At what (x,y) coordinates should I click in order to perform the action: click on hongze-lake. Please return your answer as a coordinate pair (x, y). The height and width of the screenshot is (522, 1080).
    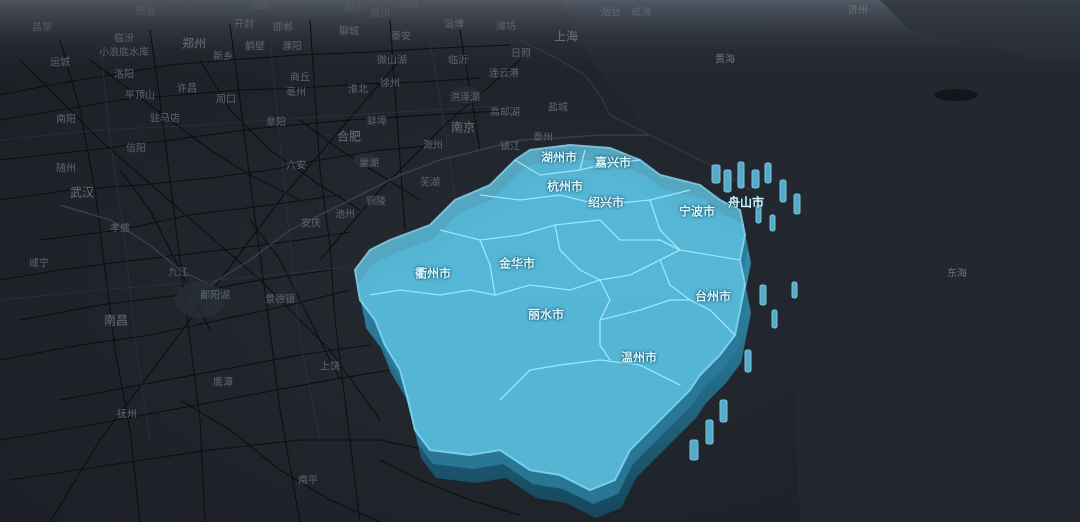
    Looking at the image, I should click on (465, 95).